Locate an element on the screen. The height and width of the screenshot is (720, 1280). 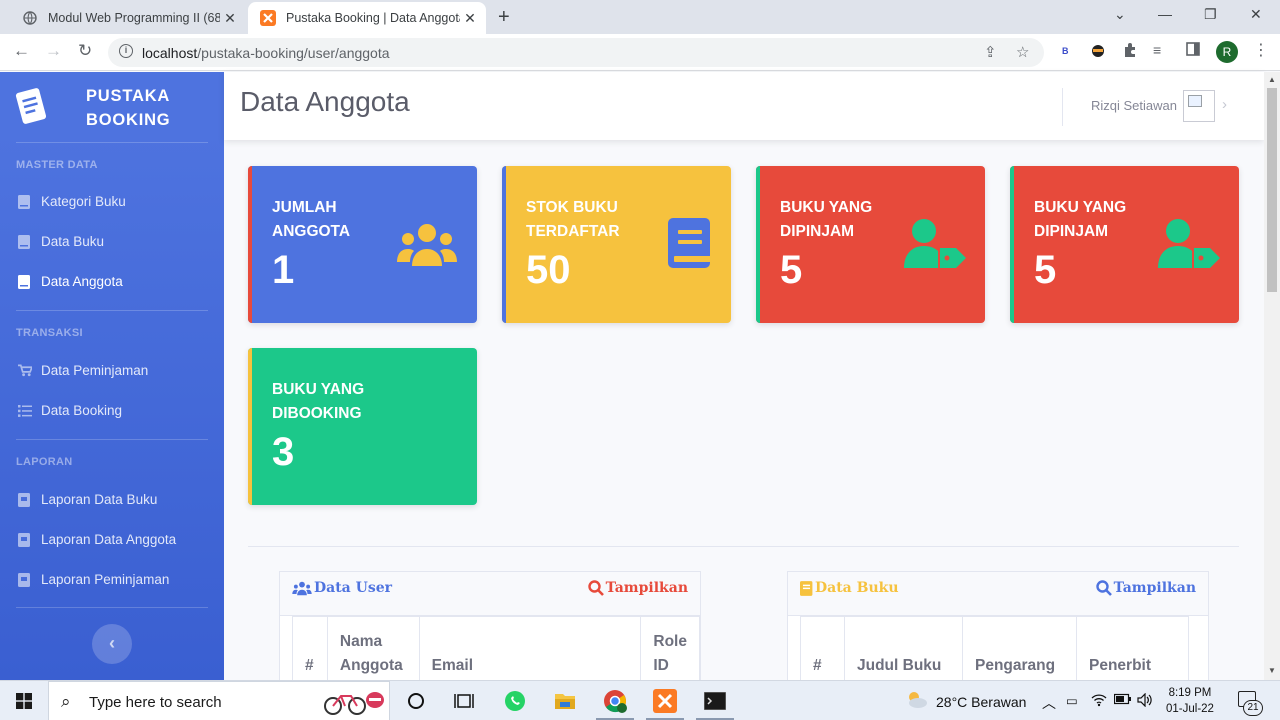
extensions-puzzle-icon is located at coordinates (1130, 51).